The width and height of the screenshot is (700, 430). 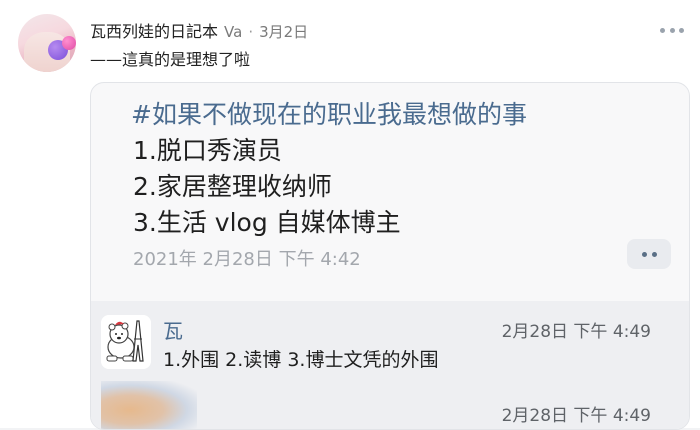 What do you see at coordinates (301, 360) in the screenshot?
I see `comment-text: 1.外围 2.读博 3.博士文凭的外围` at bounding box center [301, 360].